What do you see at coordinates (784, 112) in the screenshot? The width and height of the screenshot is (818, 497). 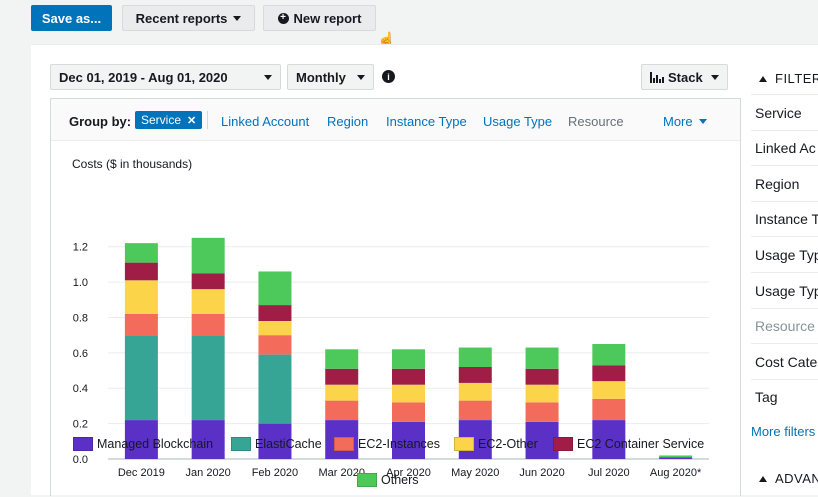 I see `filter-item: Service` at bounding box center [784, 112].